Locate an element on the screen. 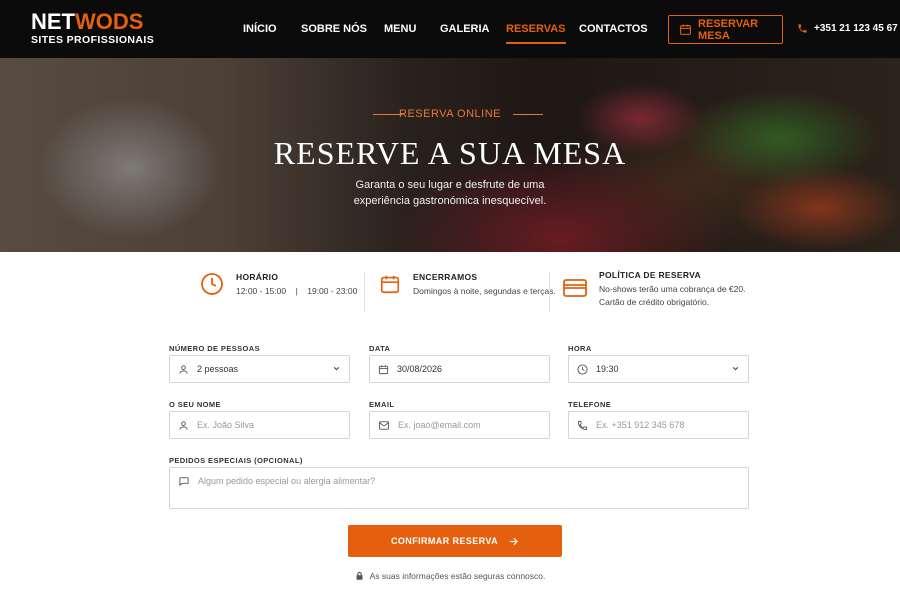 The image size is (900, 600). reserve-table-label: RESERVAR MESA is located at coordinates (728, 29).